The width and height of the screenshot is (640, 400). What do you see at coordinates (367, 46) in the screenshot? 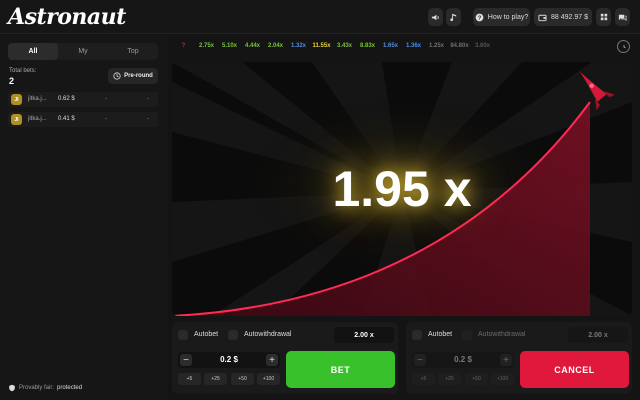
I see `history-item: 8.83x` at bounding box center [367, 46].